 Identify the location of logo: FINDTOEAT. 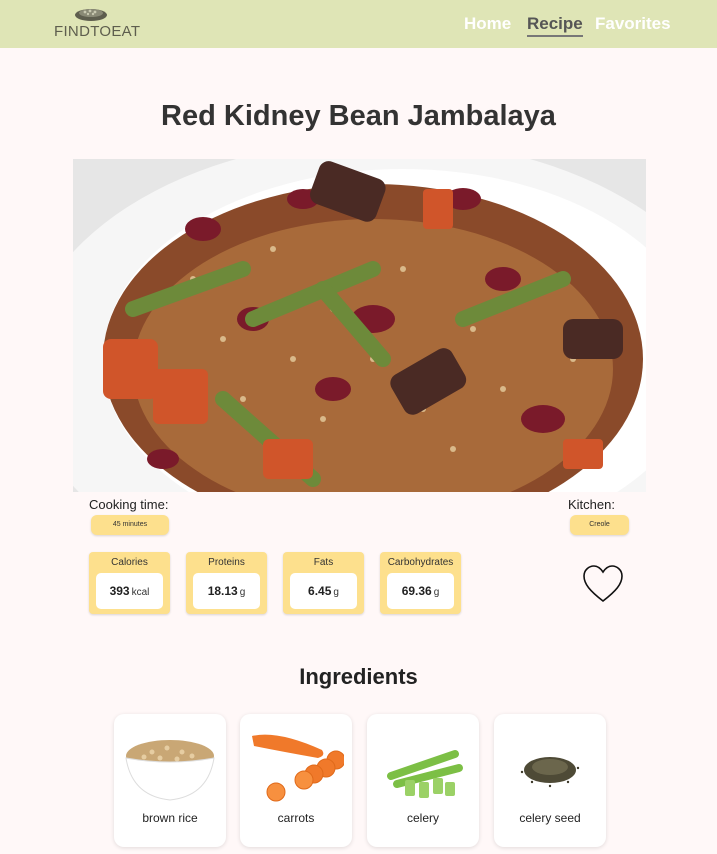
(97, 24).